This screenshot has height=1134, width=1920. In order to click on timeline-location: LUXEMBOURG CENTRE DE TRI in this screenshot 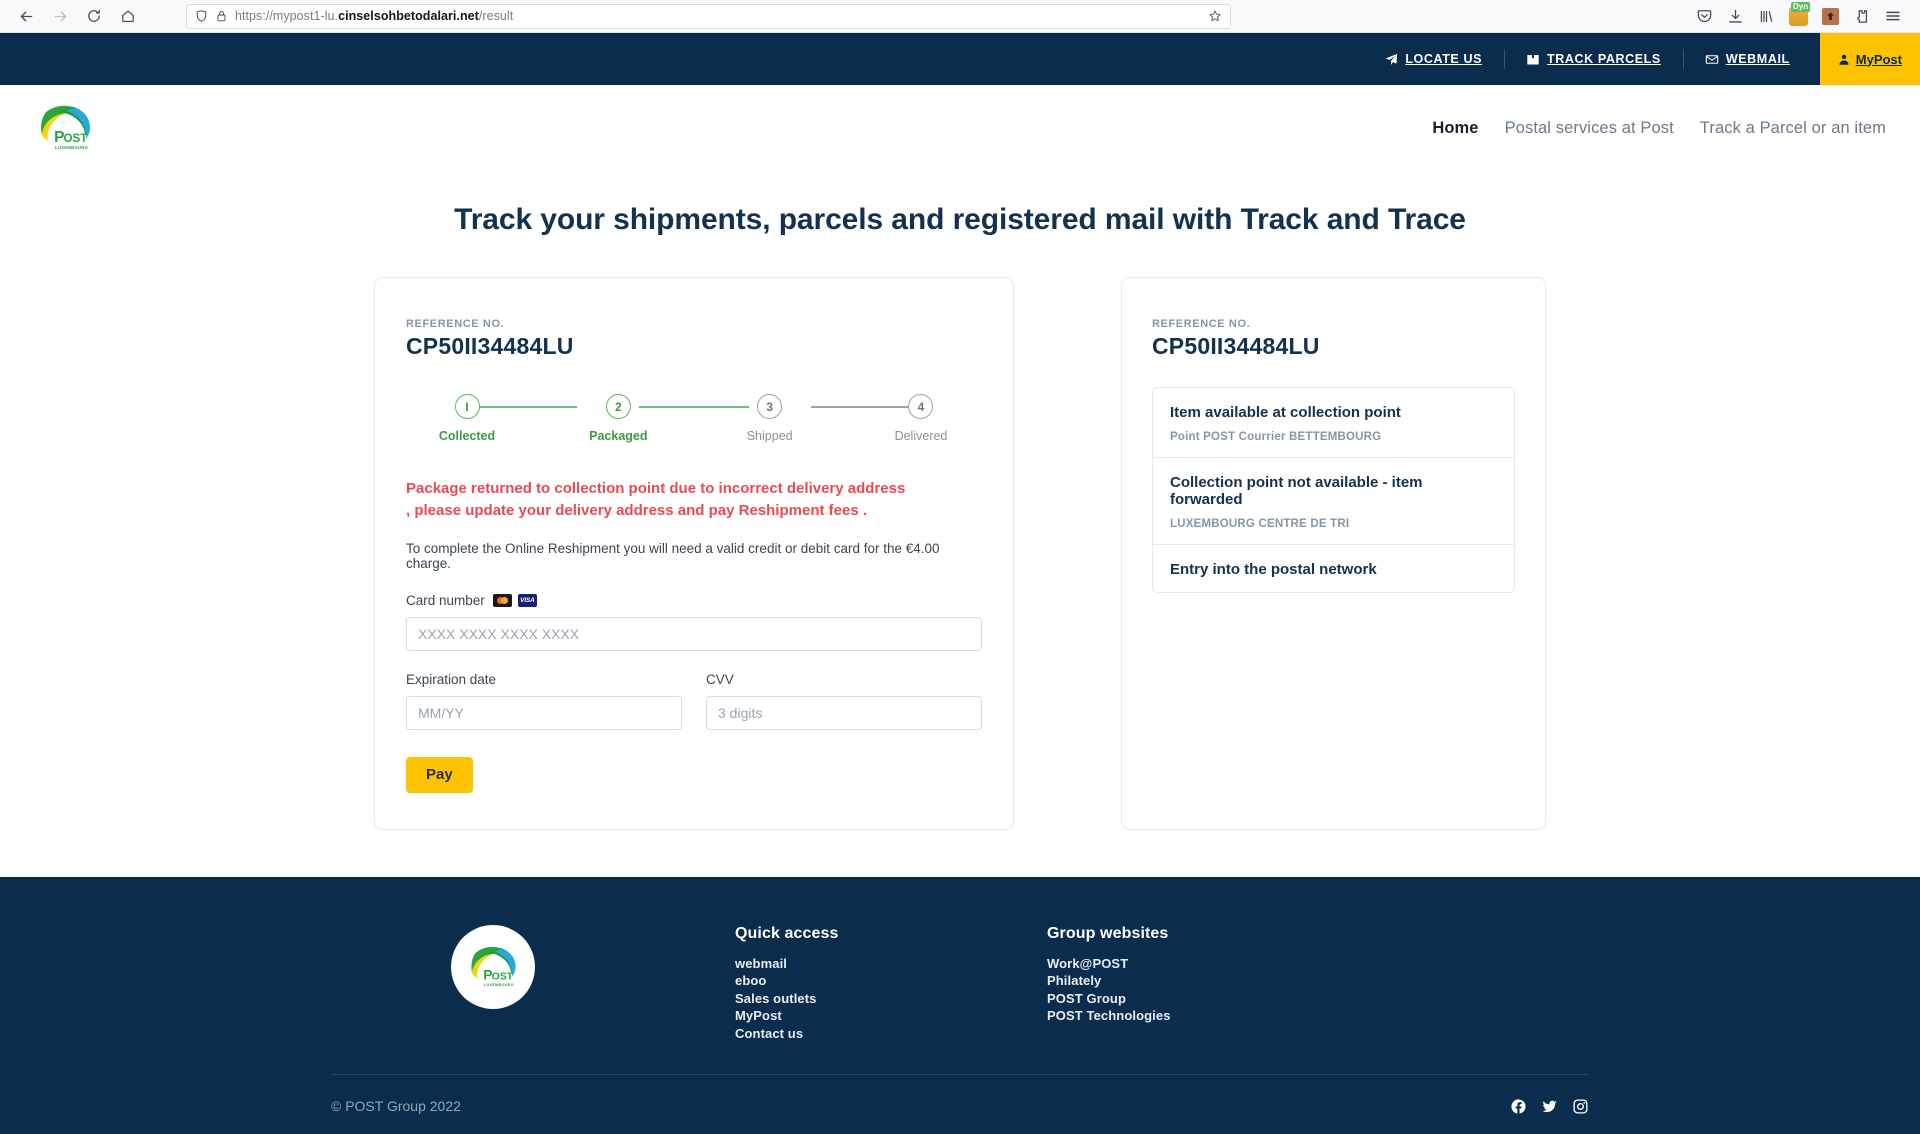, I will do `click(1260, 524)`.